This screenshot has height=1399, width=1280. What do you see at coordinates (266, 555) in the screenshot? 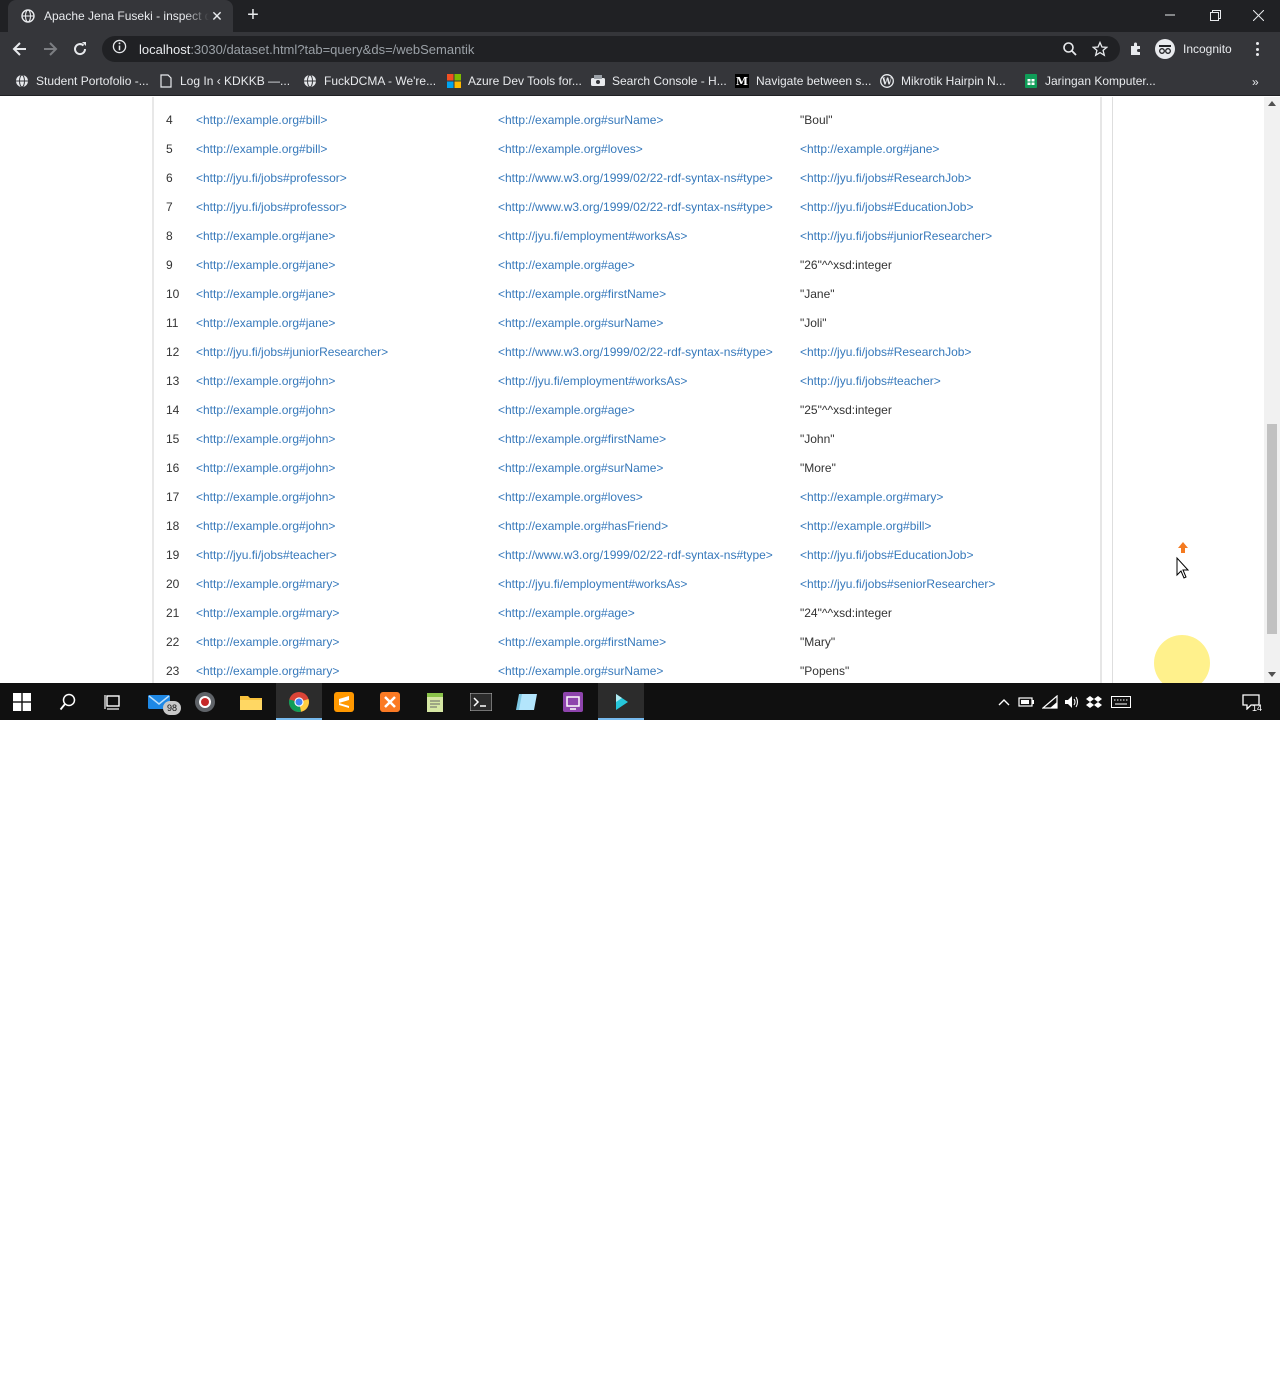
I see `subject-link: <http://jyu.fi/jobs#teacher>` at bounding box center [266, 555].